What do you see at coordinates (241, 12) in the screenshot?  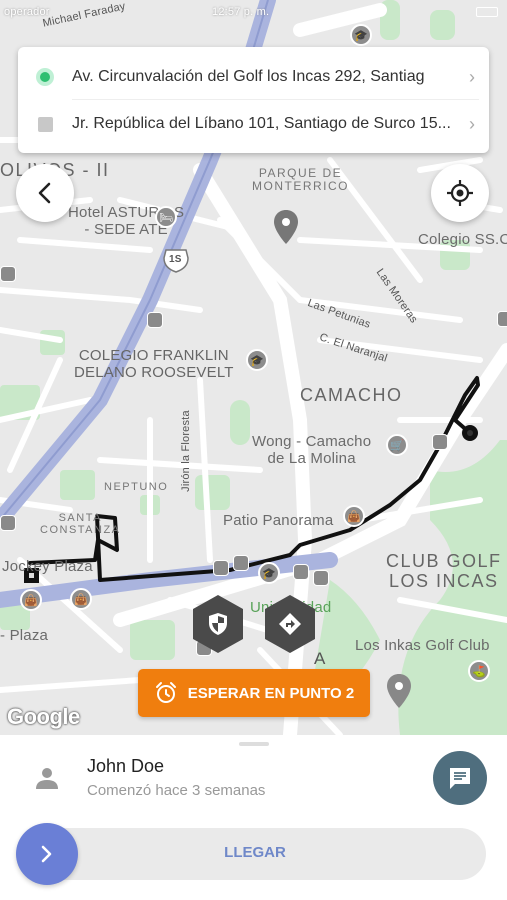 I see `status-time: 12:57 p. m.` at bounding box center [241, 12].